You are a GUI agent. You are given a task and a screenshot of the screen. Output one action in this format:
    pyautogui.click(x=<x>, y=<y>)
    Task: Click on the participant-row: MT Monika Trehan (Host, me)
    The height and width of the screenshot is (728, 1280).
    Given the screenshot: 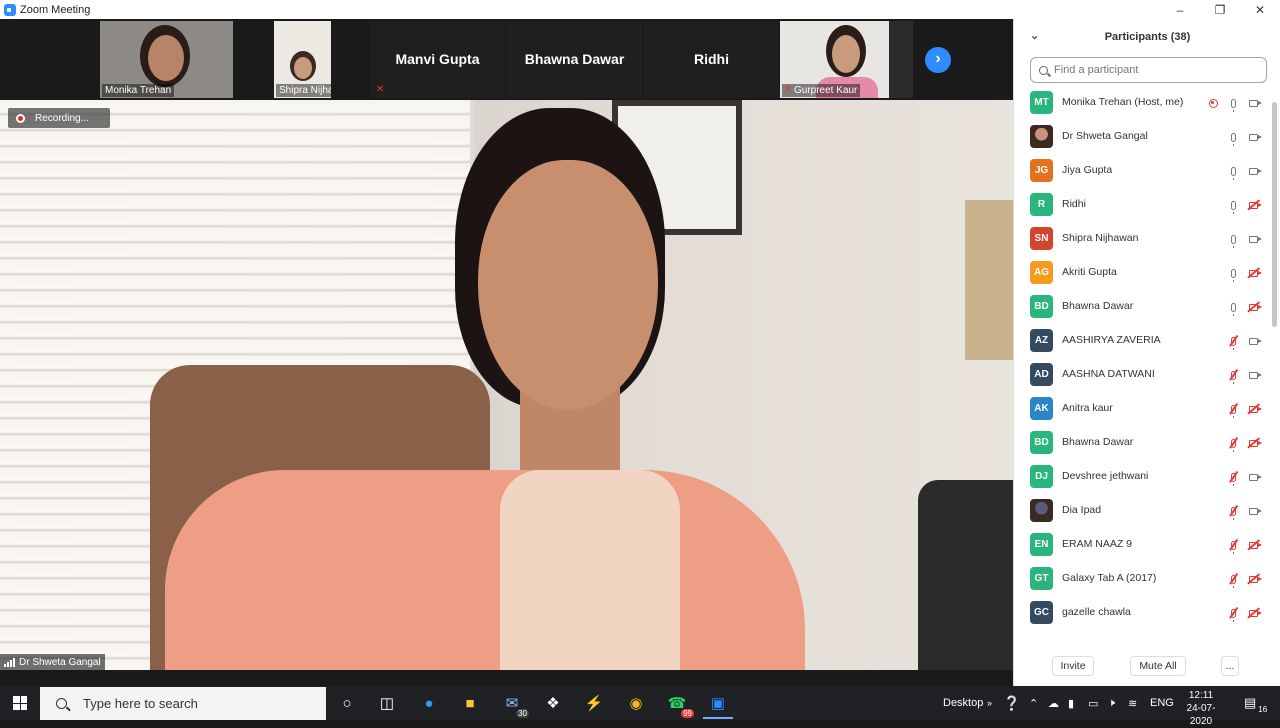 What is the action you would take?
    pyautogui.click(x=1142, y=103)
    